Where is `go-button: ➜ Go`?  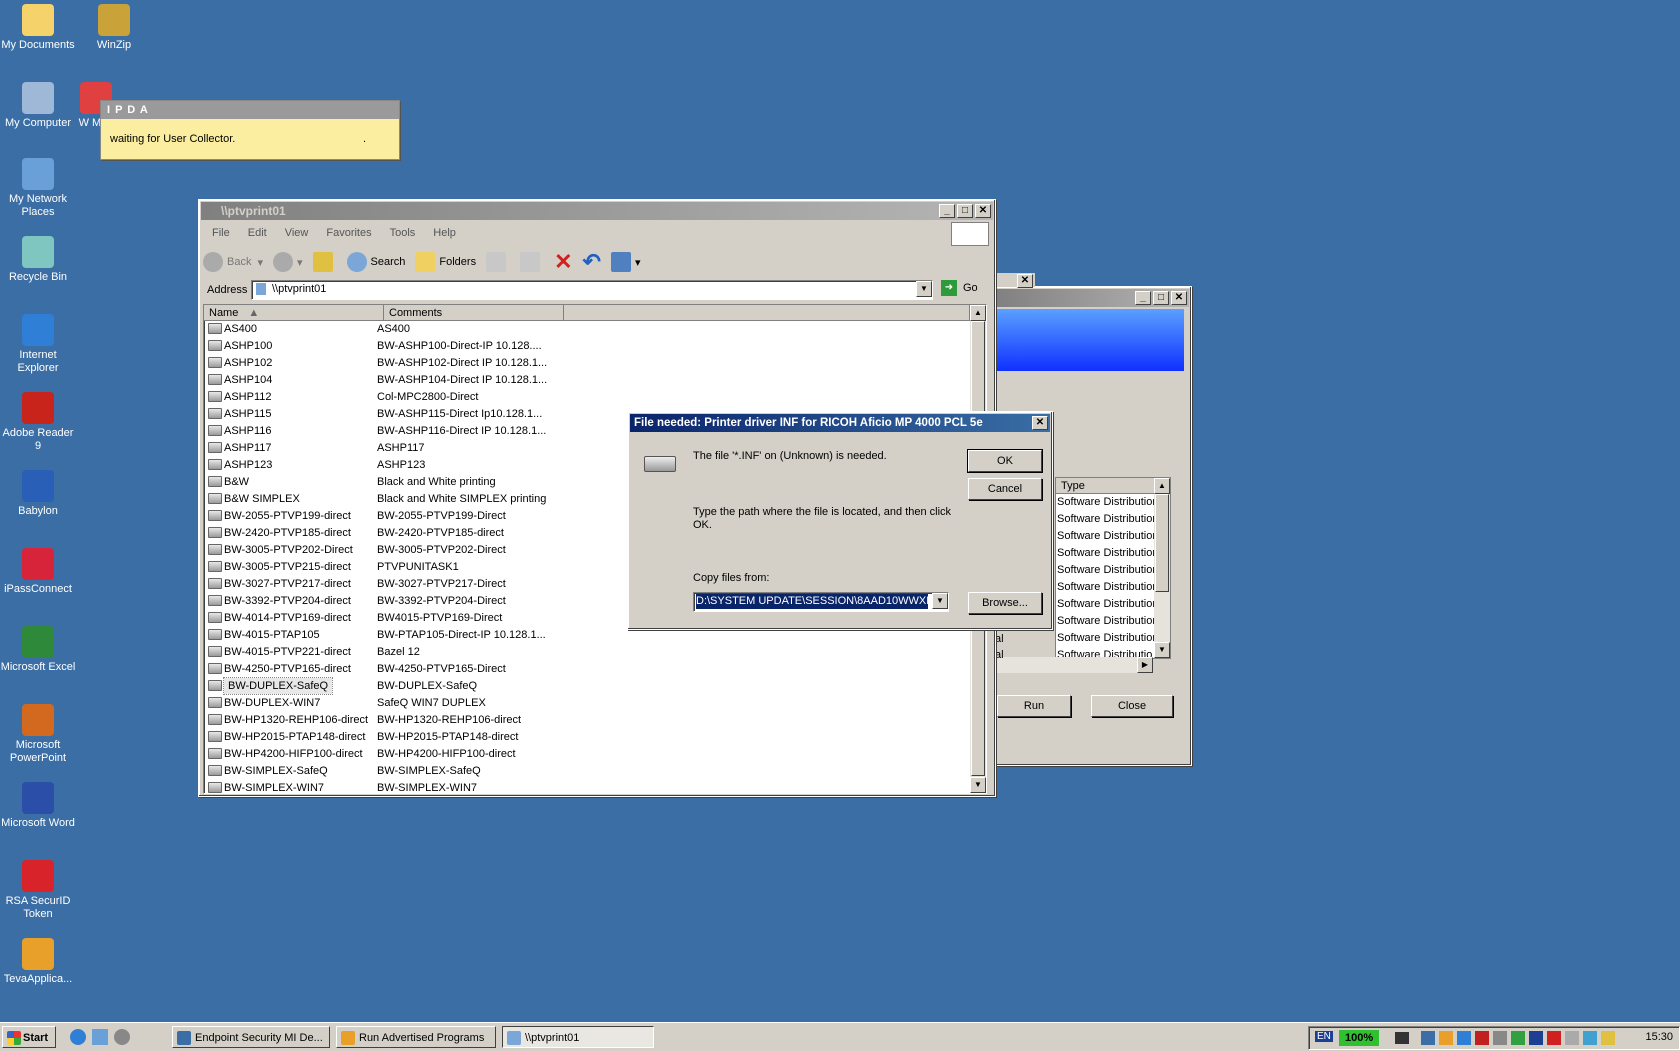
go-button: ➜ Go is located at coordinates (959, 288).